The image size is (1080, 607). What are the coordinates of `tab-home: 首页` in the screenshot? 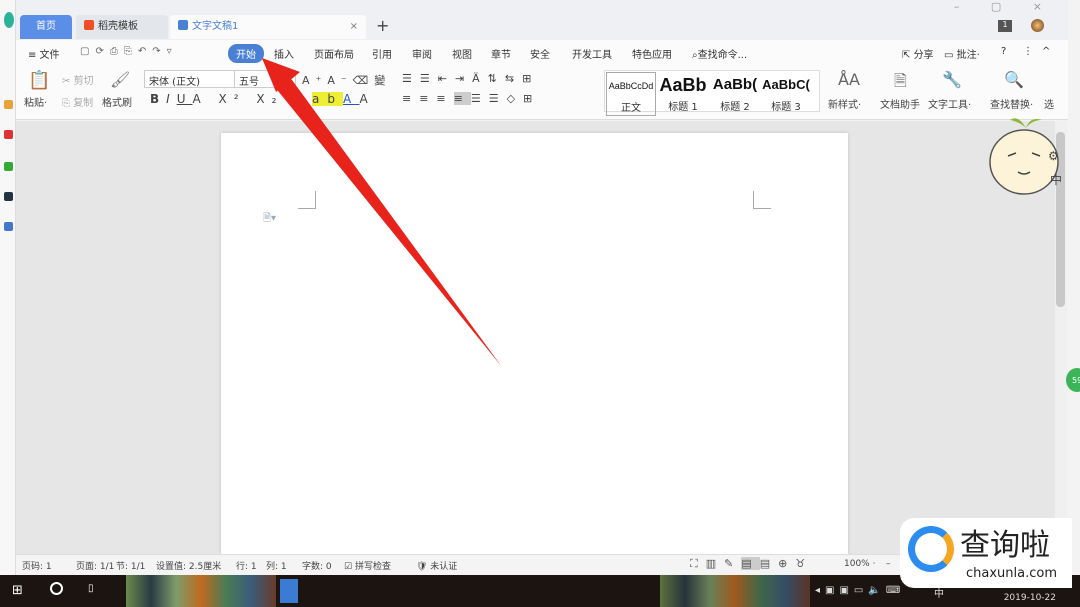 It's located at (46, 27).